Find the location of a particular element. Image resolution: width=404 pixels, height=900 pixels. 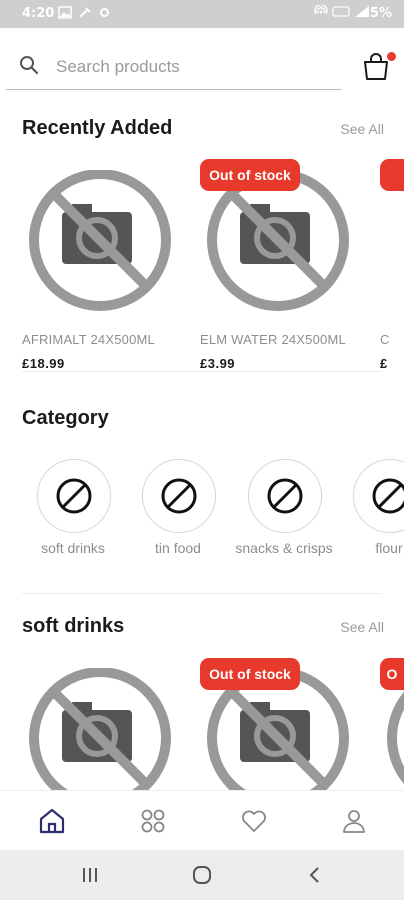

category-label: tin food is located at coordinates (178, 548).